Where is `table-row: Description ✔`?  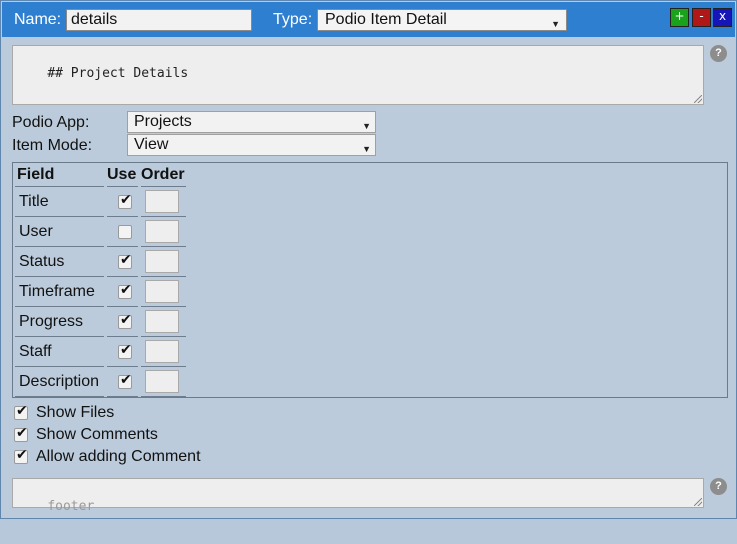
table-row: Description ✔ is located at coordinates (100, 382).